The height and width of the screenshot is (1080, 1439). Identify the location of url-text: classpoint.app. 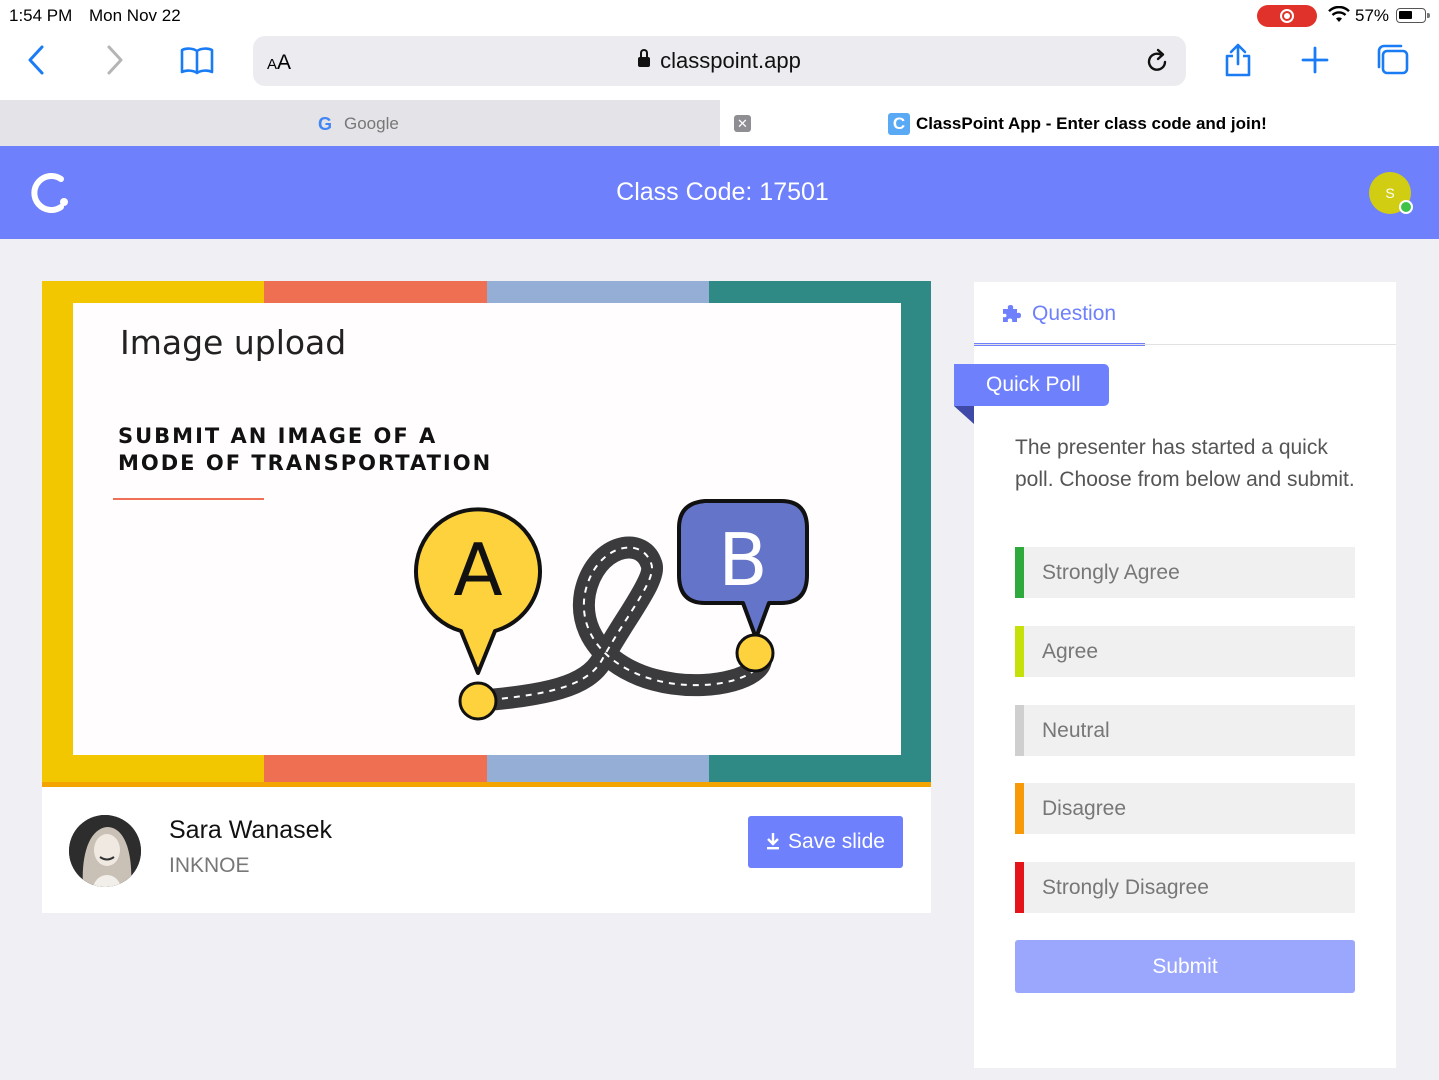
(719, 61).